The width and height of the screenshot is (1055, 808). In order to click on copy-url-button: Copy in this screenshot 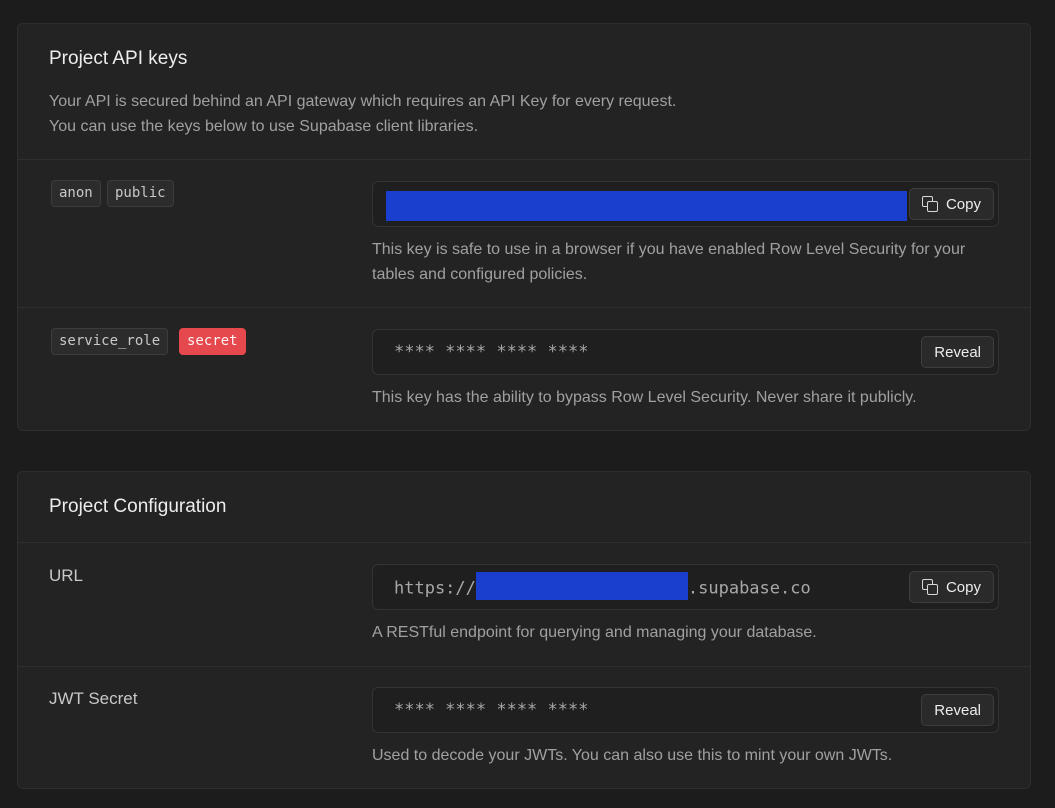, I will do `click(951, 587)`.